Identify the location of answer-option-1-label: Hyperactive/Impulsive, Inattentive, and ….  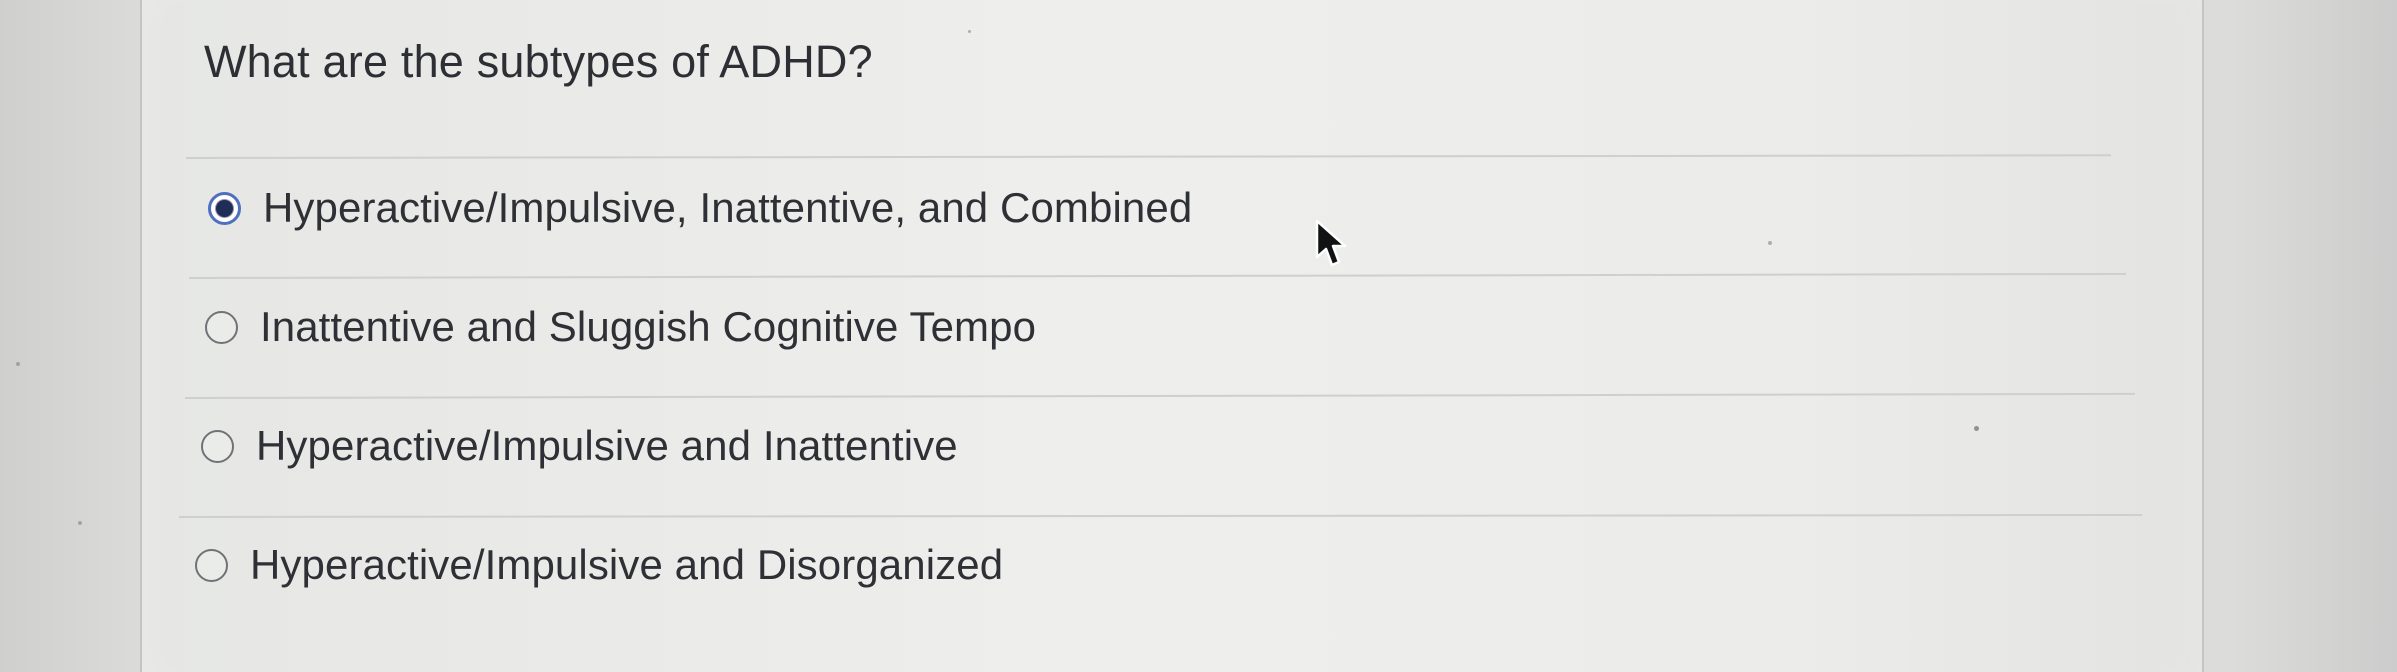
(728, 207).